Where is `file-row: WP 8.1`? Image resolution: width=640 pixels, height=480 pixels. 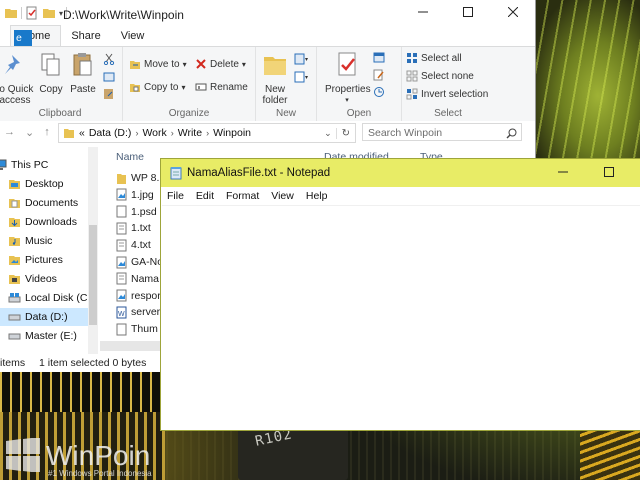
file-row: WP 8.1 is located at coordinates (140, 178).